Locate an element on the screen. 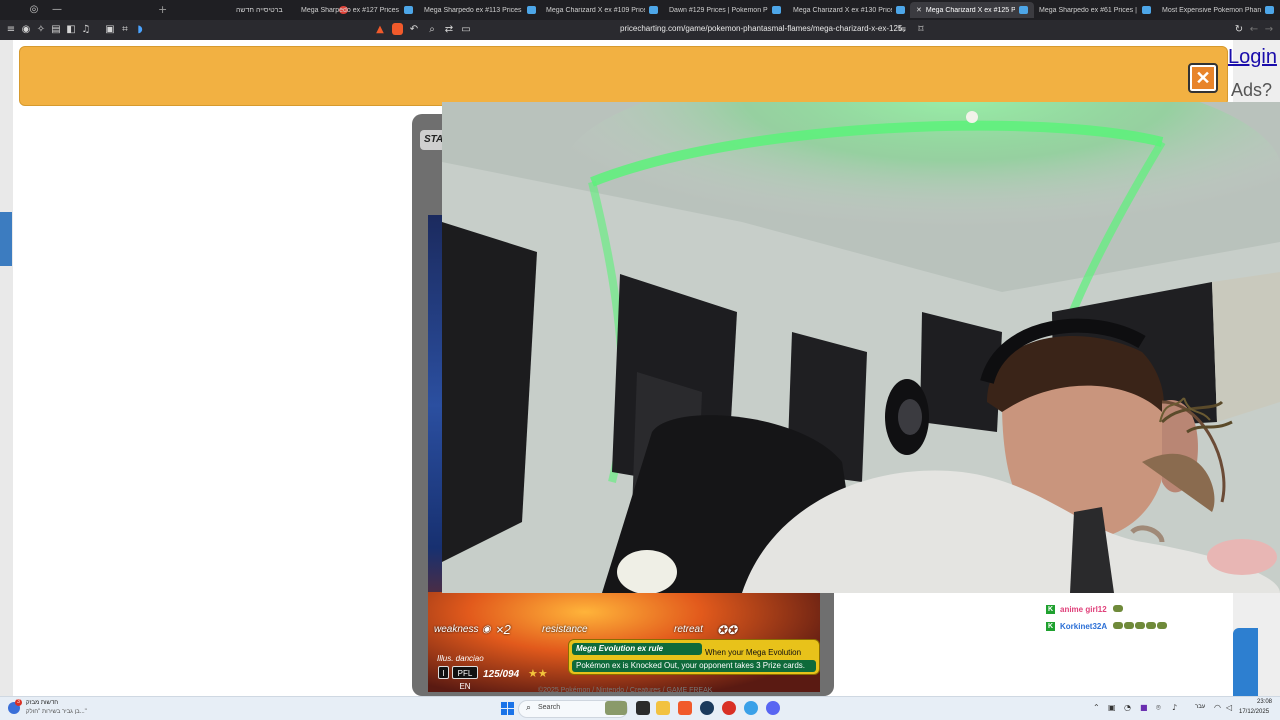 The width and height of the screenshot is (1280, 720). tab-title: Dawn #129 Prices | Pokemon Phantasmal is located at coordinates (718, 10).